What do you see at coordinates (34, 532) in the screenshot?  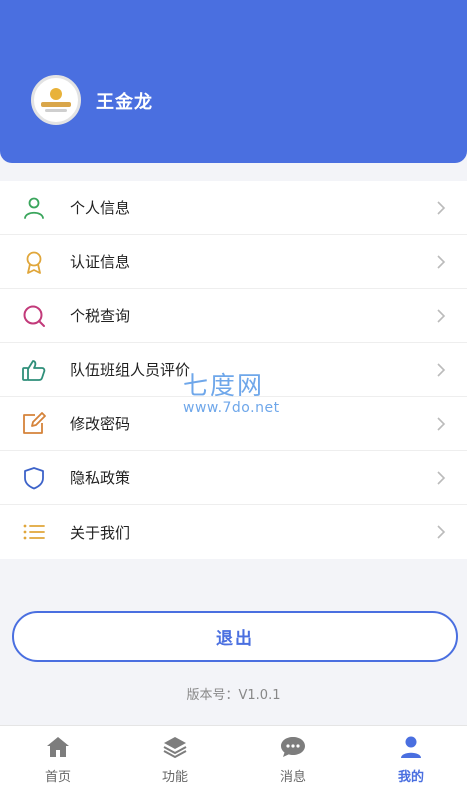 I see `list-icon` at bounding box center [34, 532].